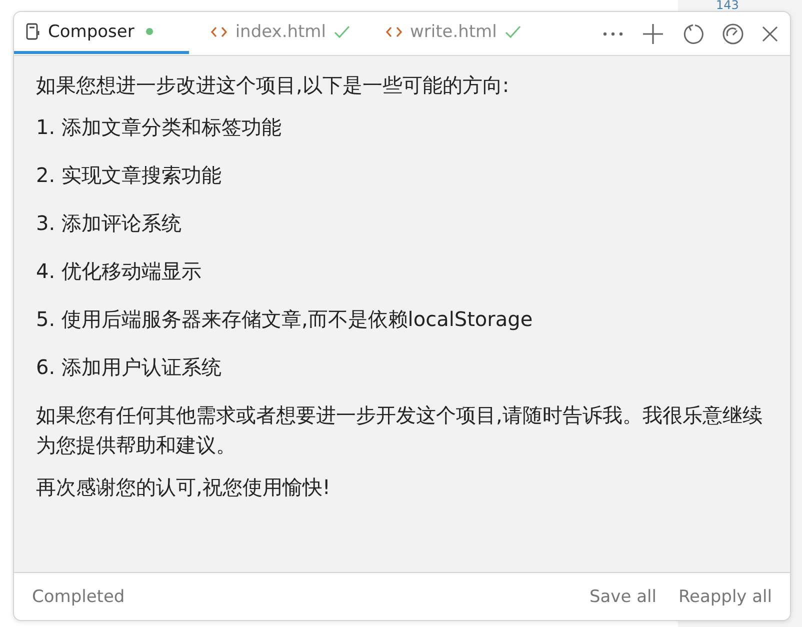 This screenshot has height=627, width=802. Describe the element at coordinates (653, 33) in the screenshot. I see `add-icon` at that location.